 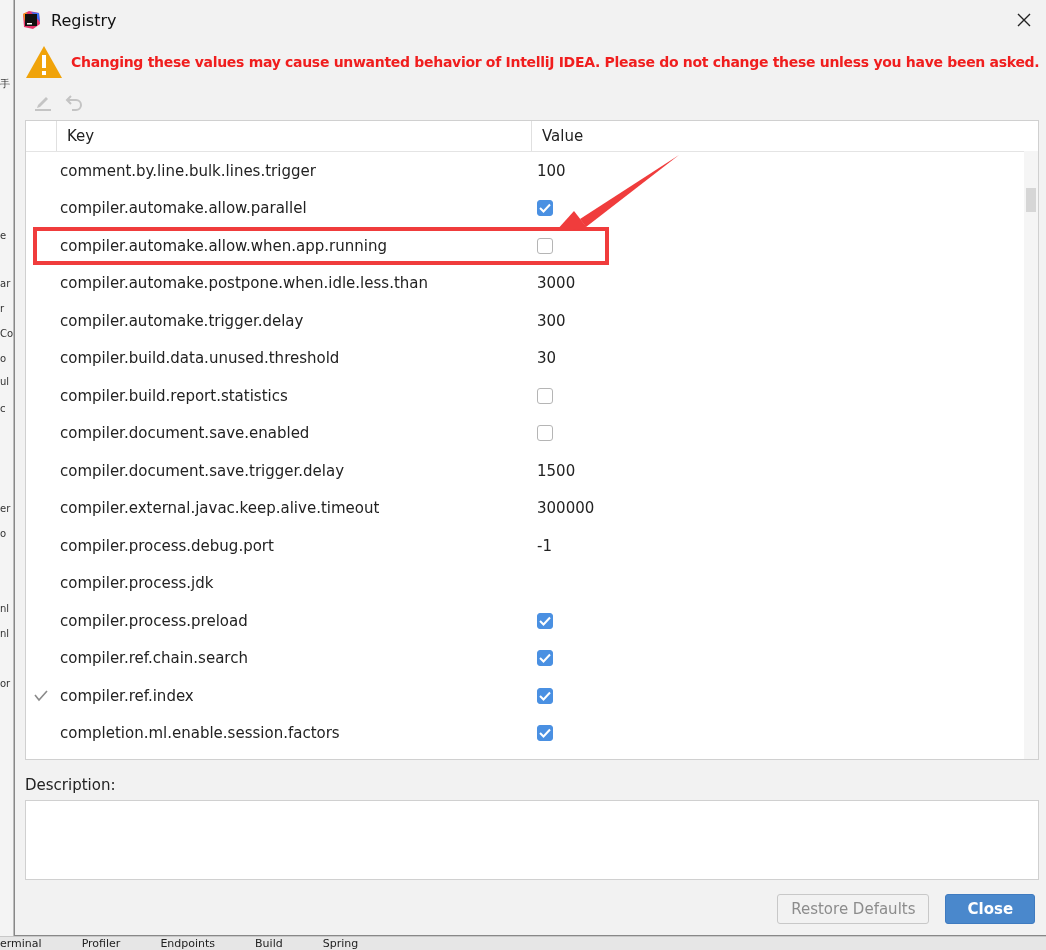 I want to click on registry-value: 1500, so click(x=556, y=470).